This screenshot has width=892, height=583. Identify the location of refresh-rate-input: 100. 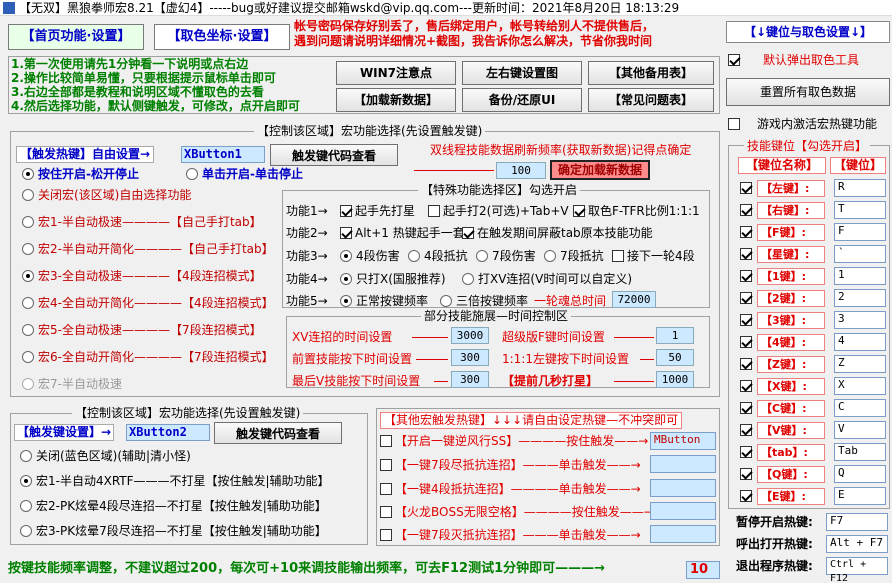
(521, 170).